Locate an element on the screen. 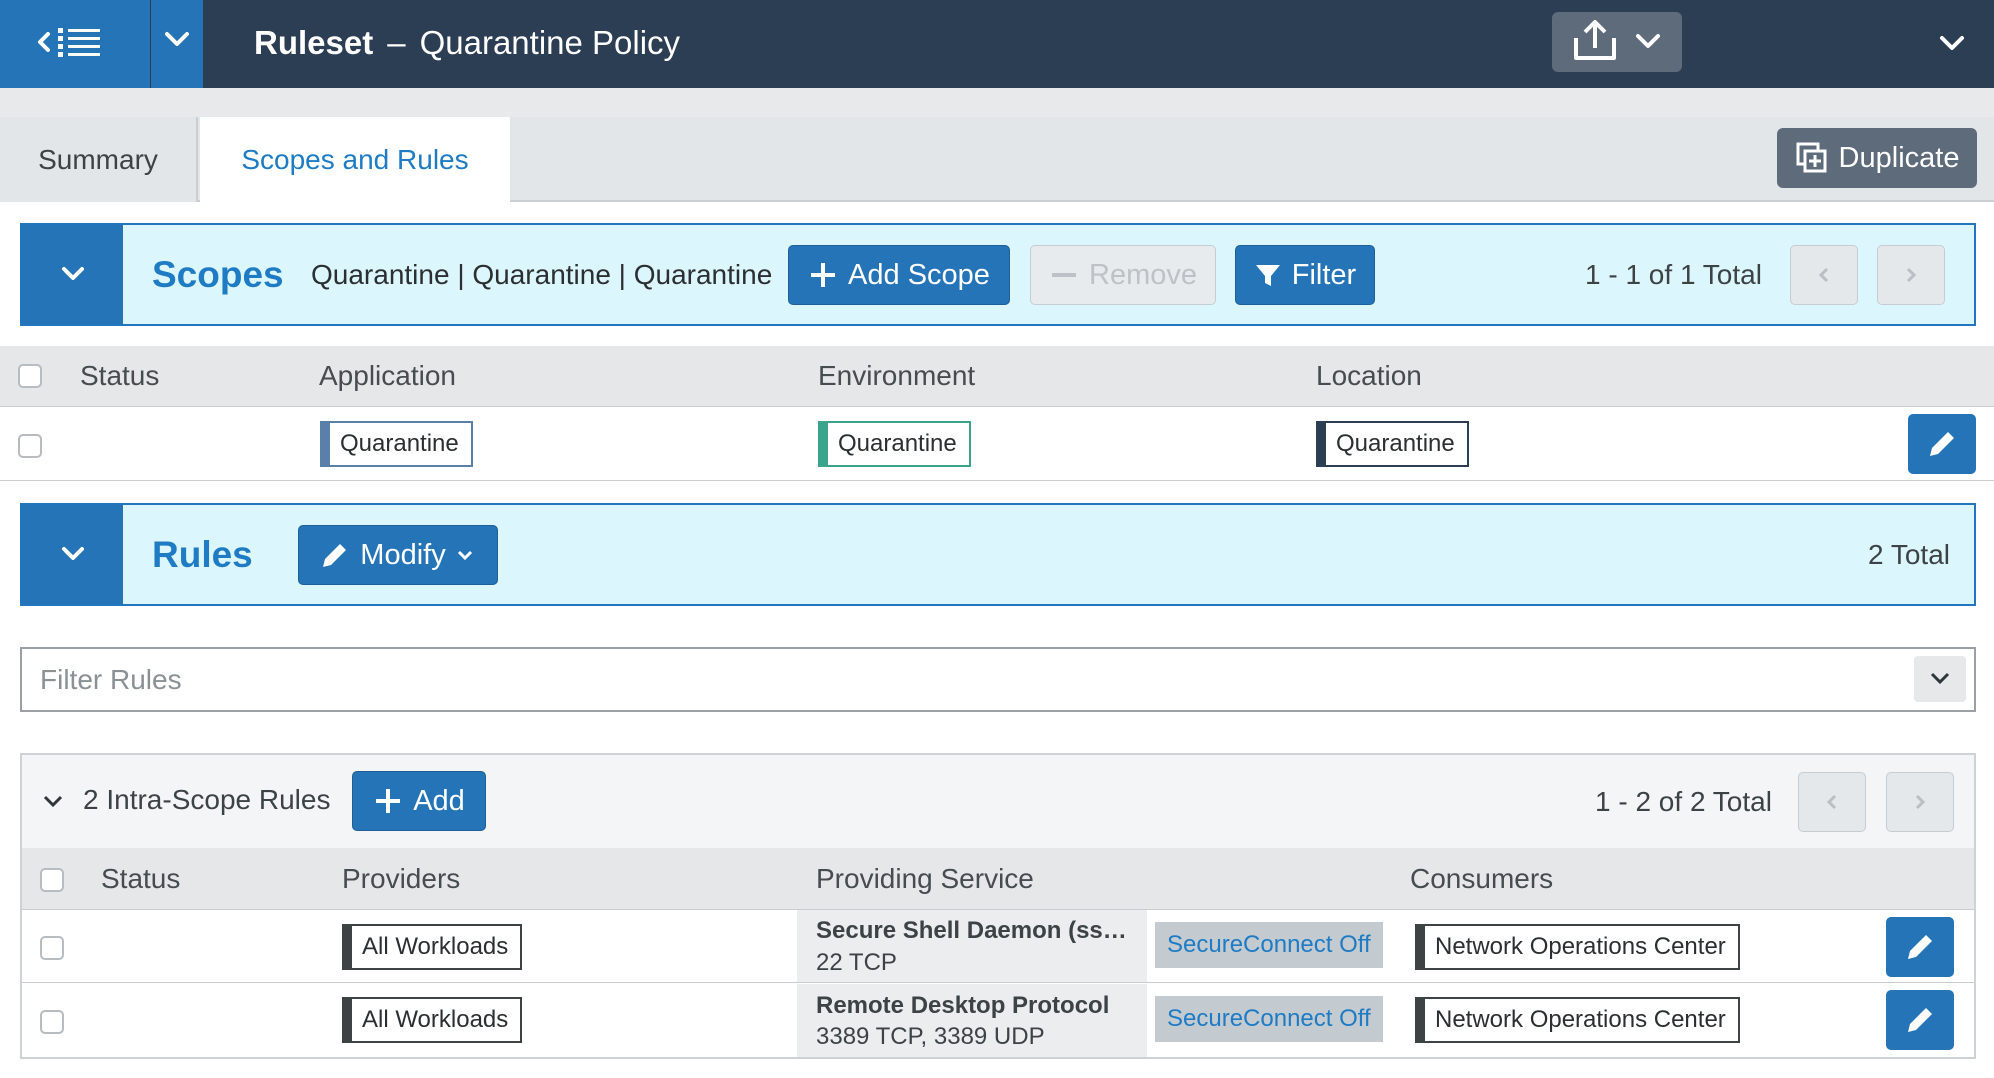 This screenshot has width=1994, height=1078. header-menu-chevron is located at coordinates (1952, 44).